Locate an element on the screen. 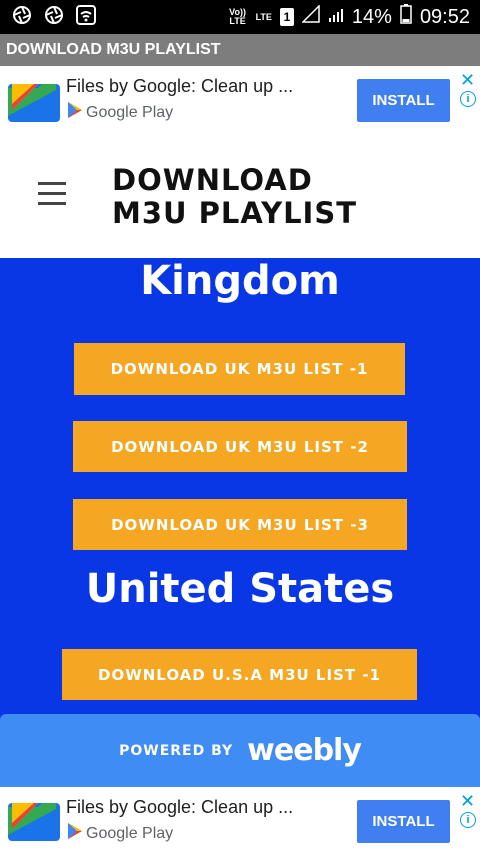 Image resolution: width=480 pixels, height=853 pixels. site-header: DOWNLOAD M3U PLAYLIST is located at coordinates (240, 196).